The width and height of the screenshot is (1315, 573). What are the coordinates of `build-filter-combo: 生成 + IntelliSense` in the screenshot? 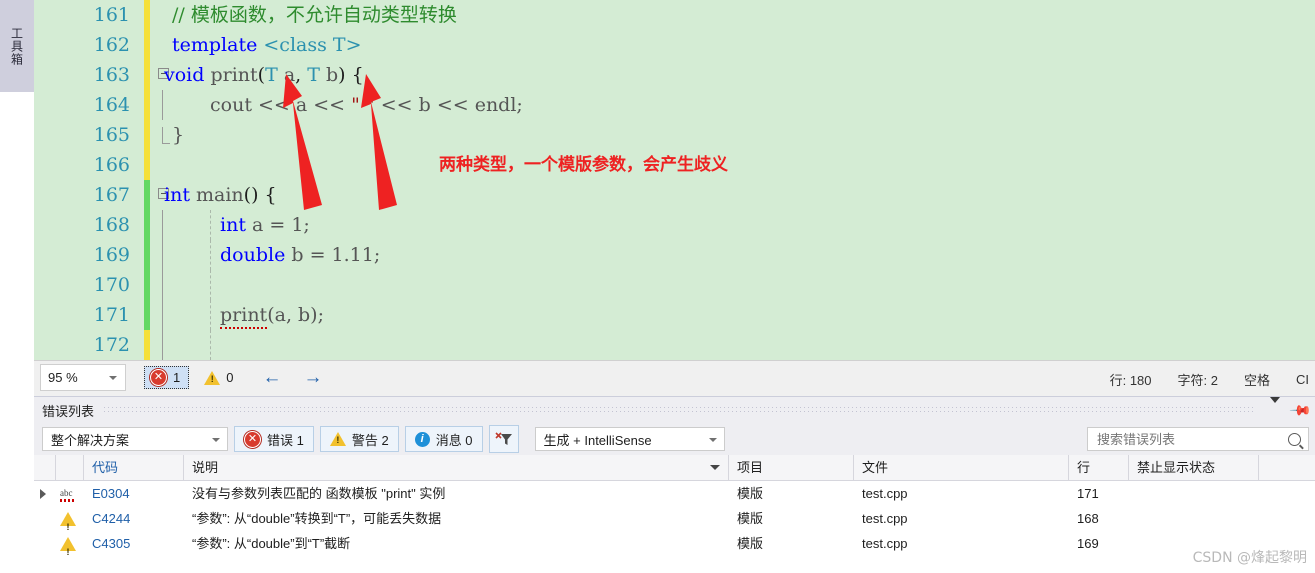 It's located at (629, 439).